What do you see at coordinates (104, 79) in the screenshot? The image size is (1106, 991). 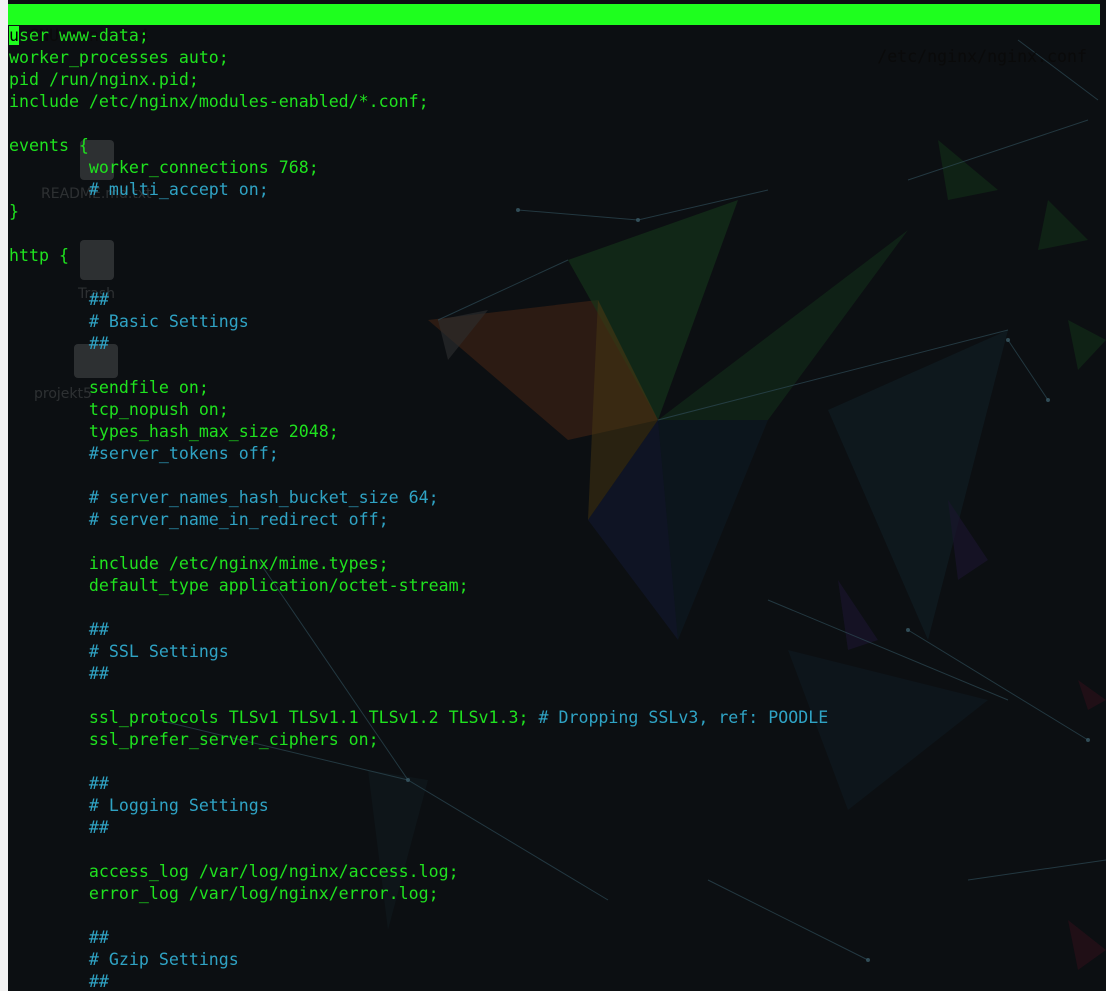 I see `line-text: pid /run/nginx.pid;` at bounding box center [104, 79].